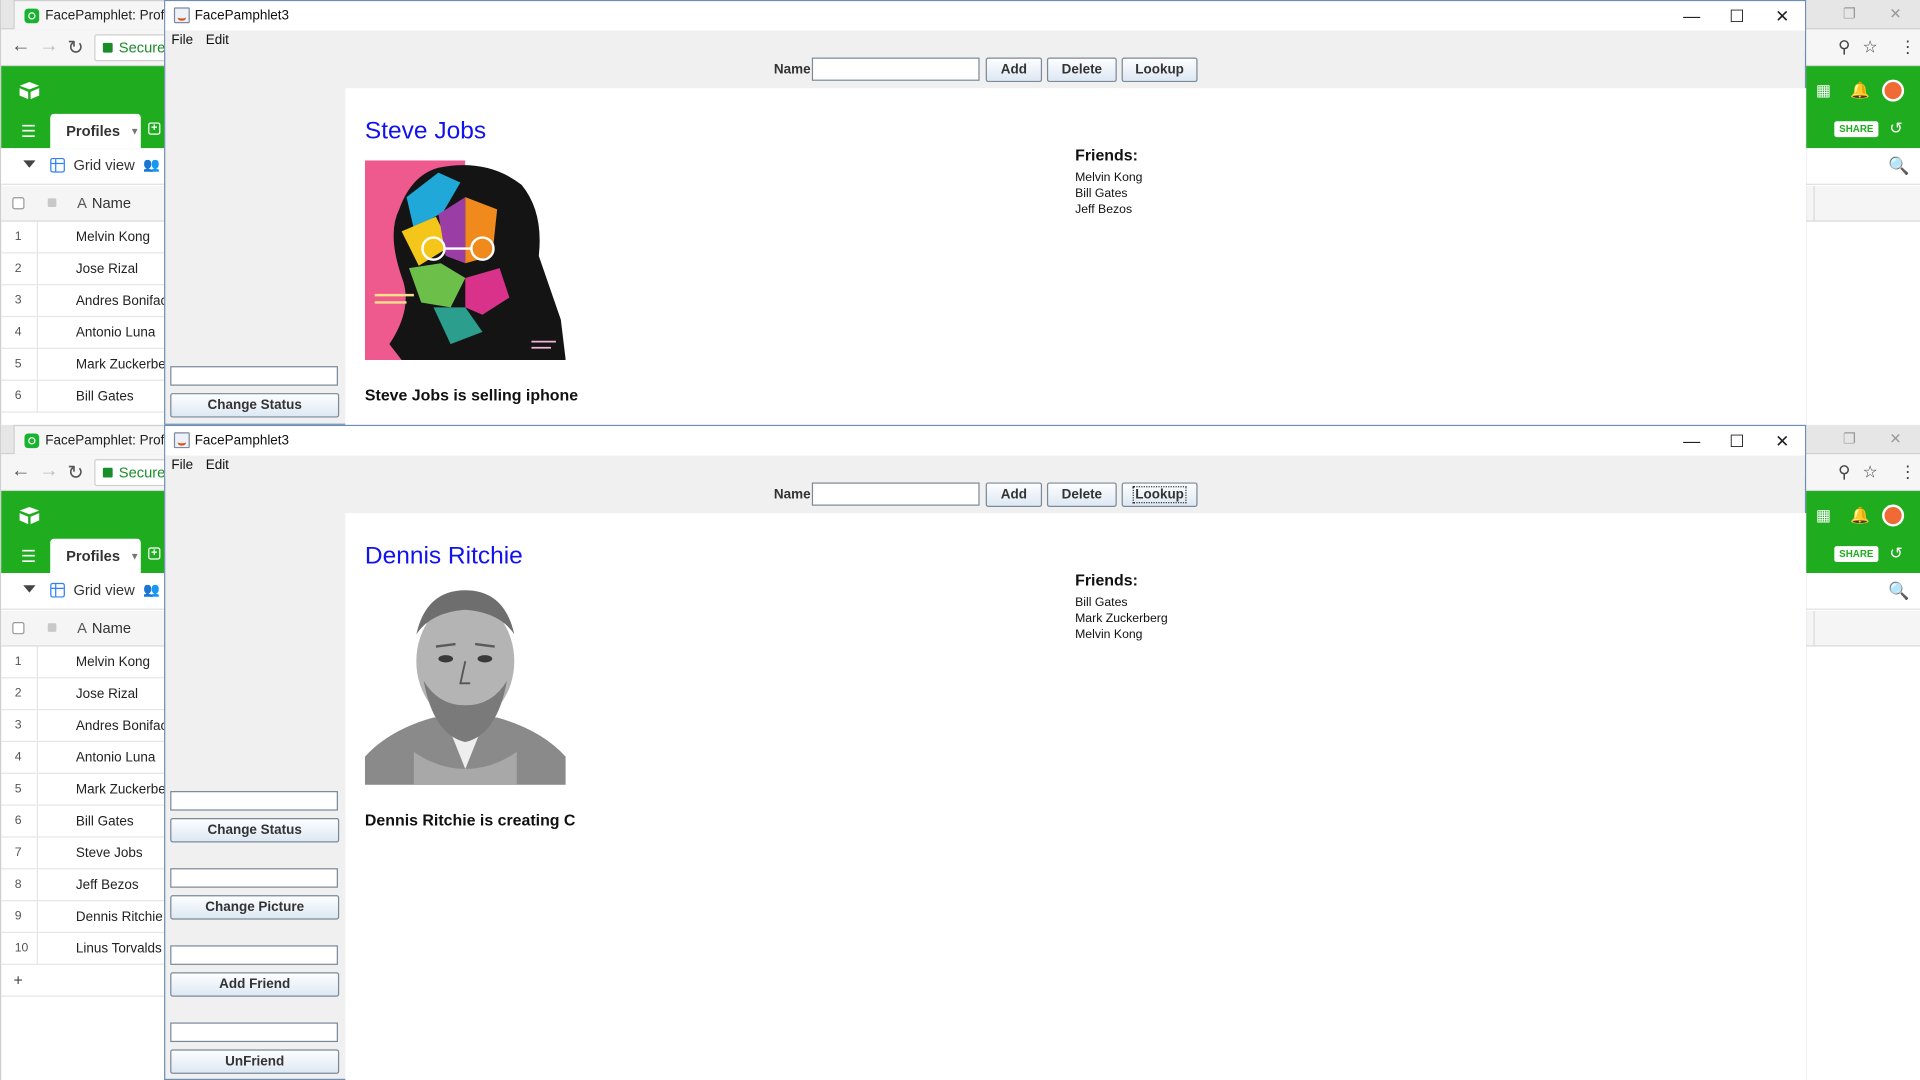 The image size is (1920, 1080). Describe the element at coordinates (255, 984) in the screenshot. I see `add-friend-button: Add Friend` at that location.